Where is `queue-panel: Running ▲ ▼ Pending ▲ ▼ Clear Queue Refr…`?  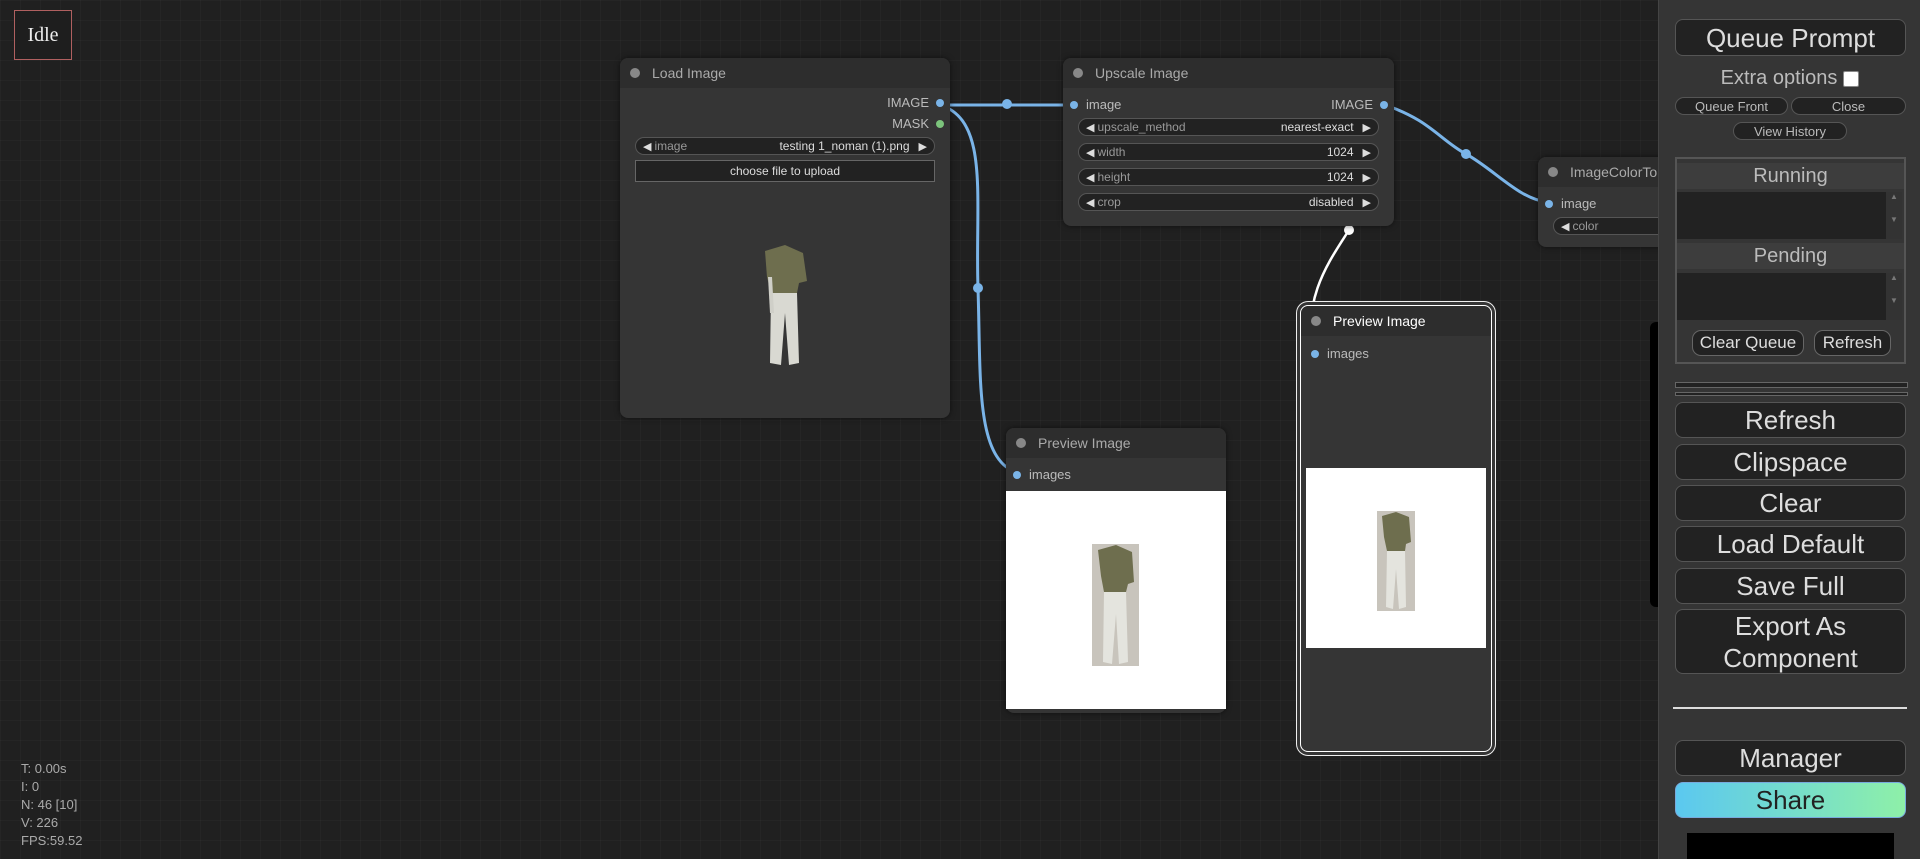 queue-panel: Running ▲ ▼ Pending ▲ ▼ Clear Queue Refr… is located at coordinates (1790, 260).